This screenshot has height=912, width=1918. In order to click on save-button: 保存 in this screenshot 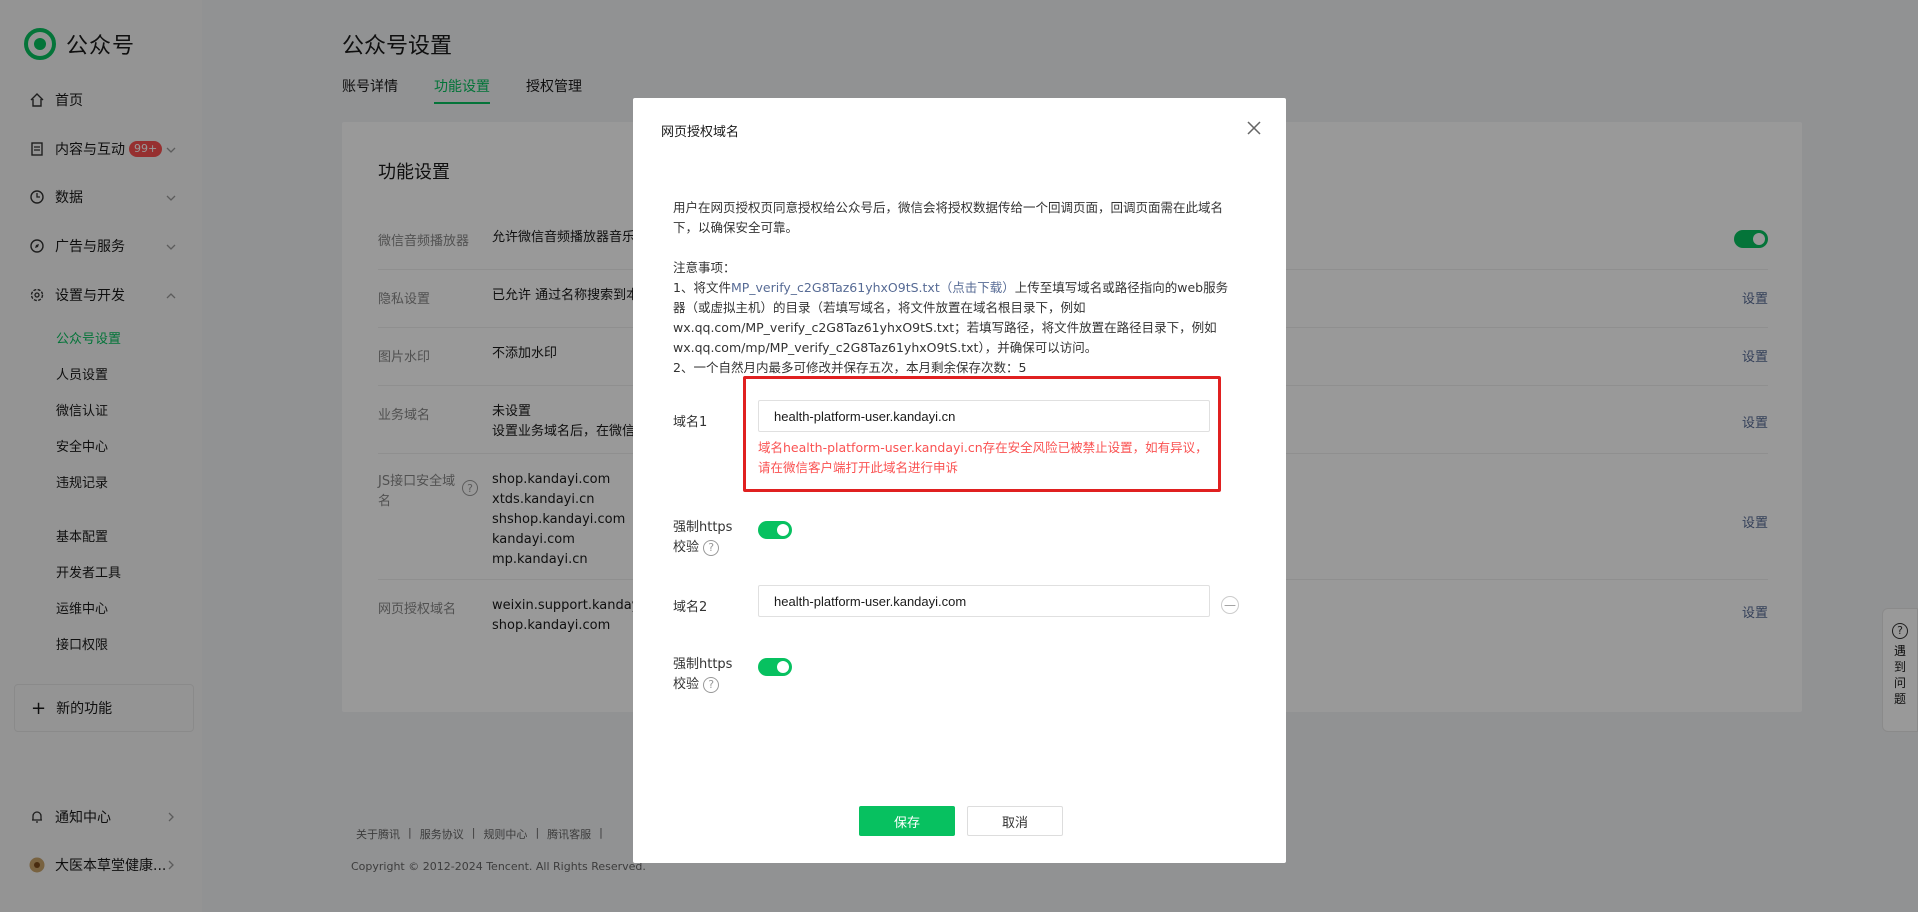, I will do `click(907, 821)`.